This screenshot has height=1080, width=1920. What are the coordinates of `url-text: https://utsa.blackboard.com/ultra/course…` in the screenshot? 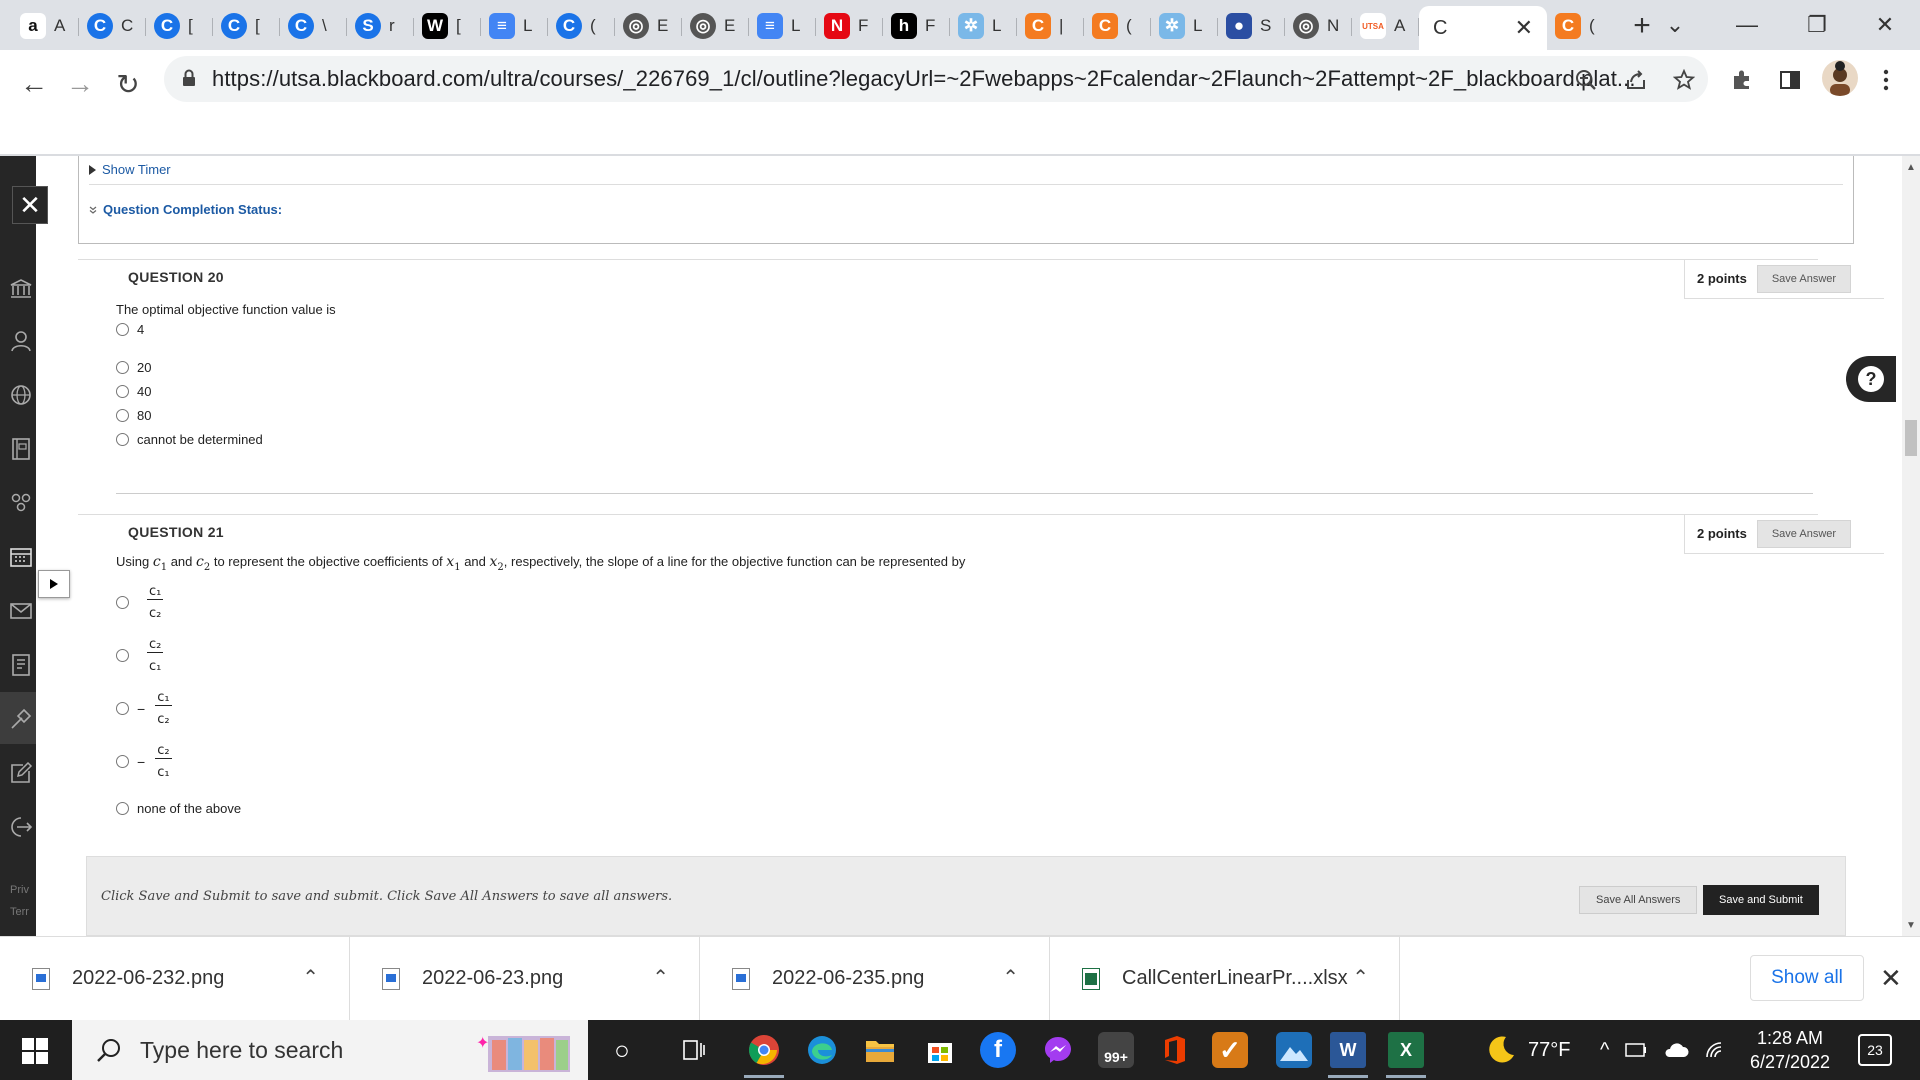 It's located at (924, 79).